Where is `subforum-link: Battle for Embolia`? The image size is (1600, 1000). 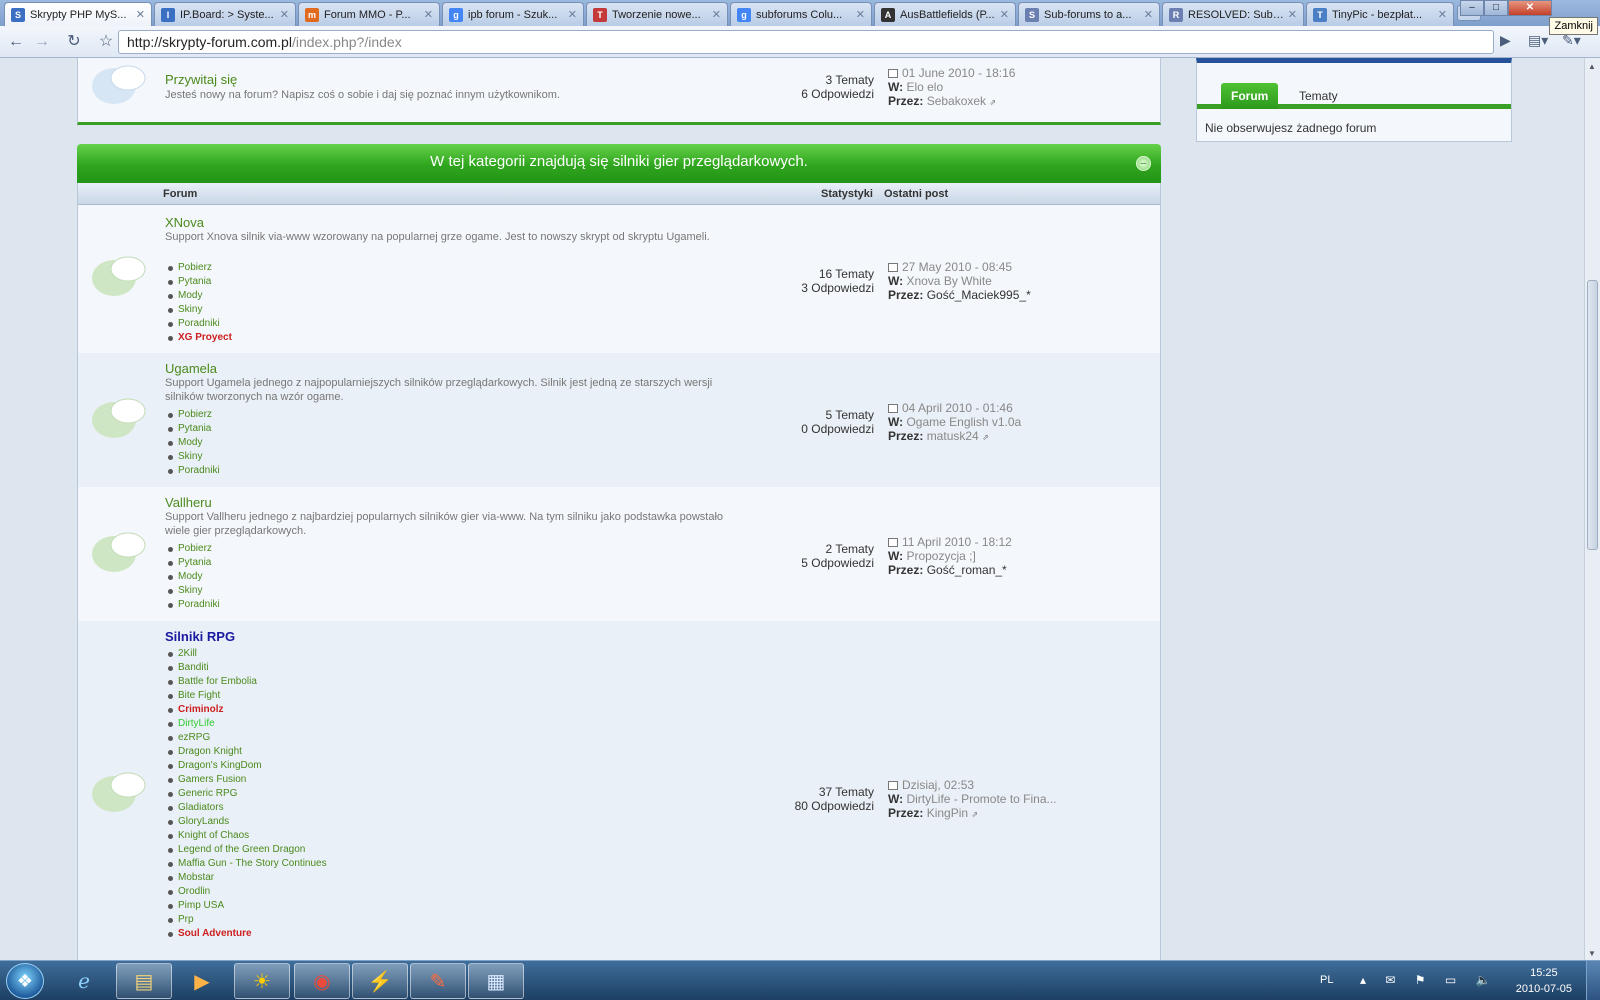
subforum-link: Battle for Embolia is located at coordinates (247, 682).